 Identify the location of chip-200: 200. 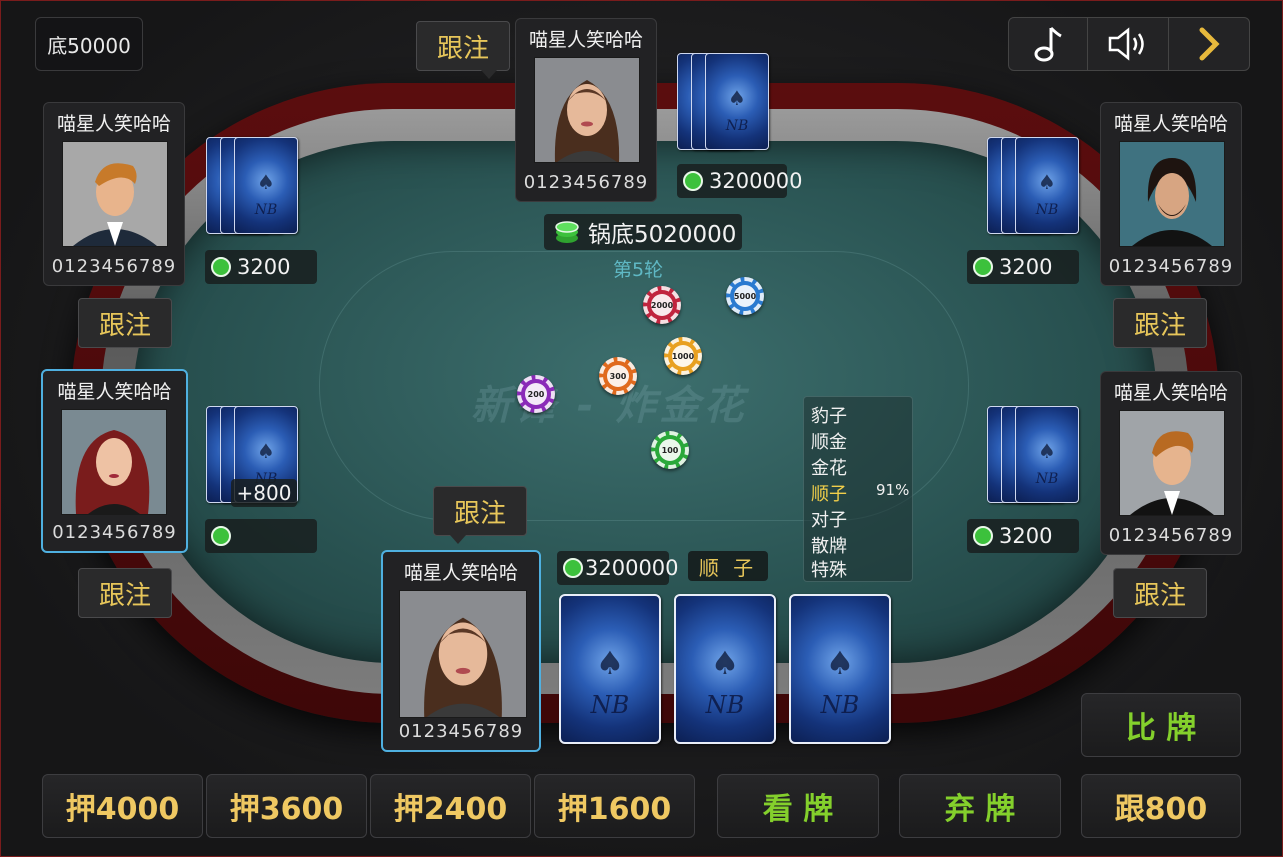
(536, 394).